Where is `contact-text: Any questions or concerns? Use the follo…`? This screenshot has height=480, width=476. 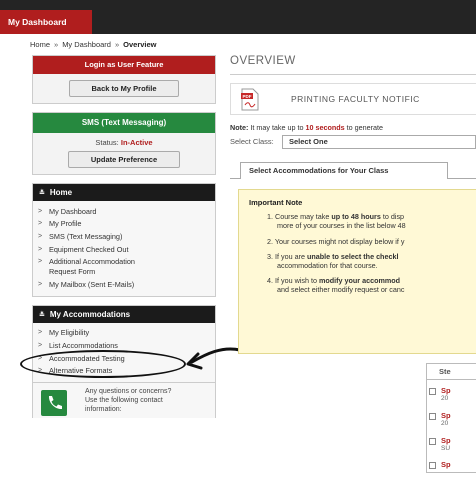 contact-text: Any questions or concerns? Use the follo… is located at coordinates (147, 400).